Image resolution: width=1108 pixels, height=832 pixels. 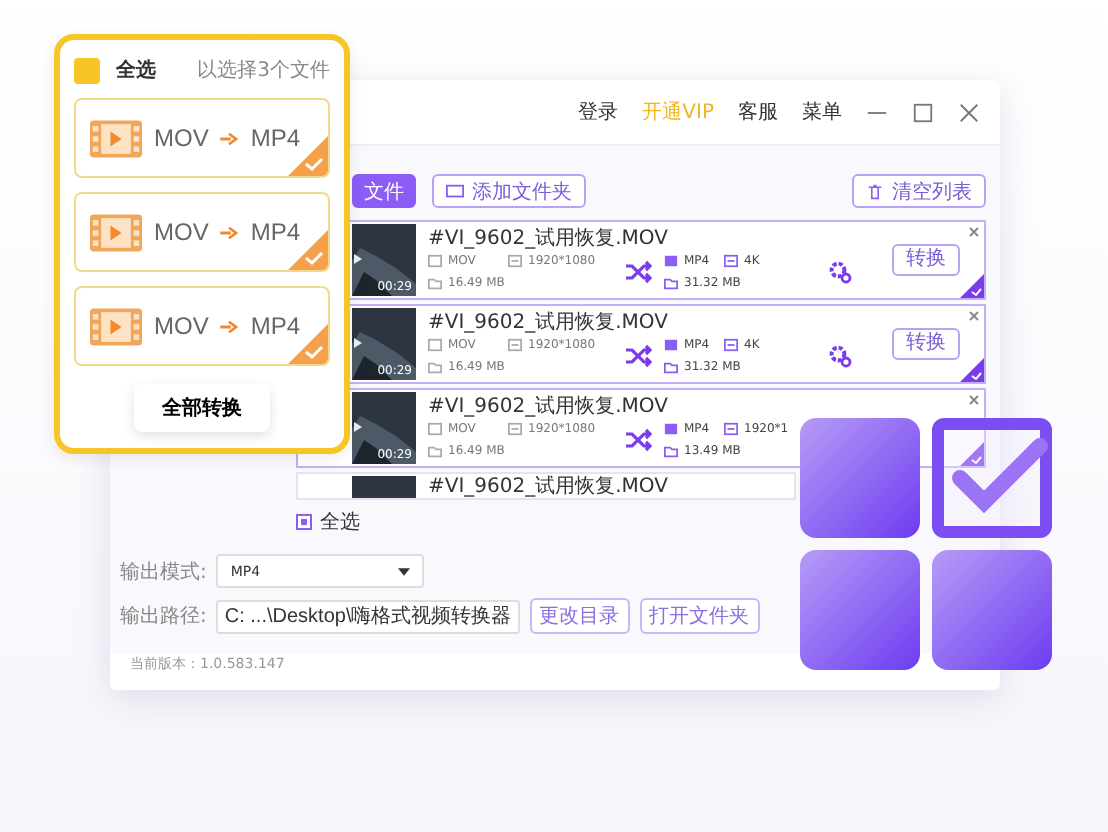 I want to click on output-path-label: 输出路径:, so click(x=163, y=616).